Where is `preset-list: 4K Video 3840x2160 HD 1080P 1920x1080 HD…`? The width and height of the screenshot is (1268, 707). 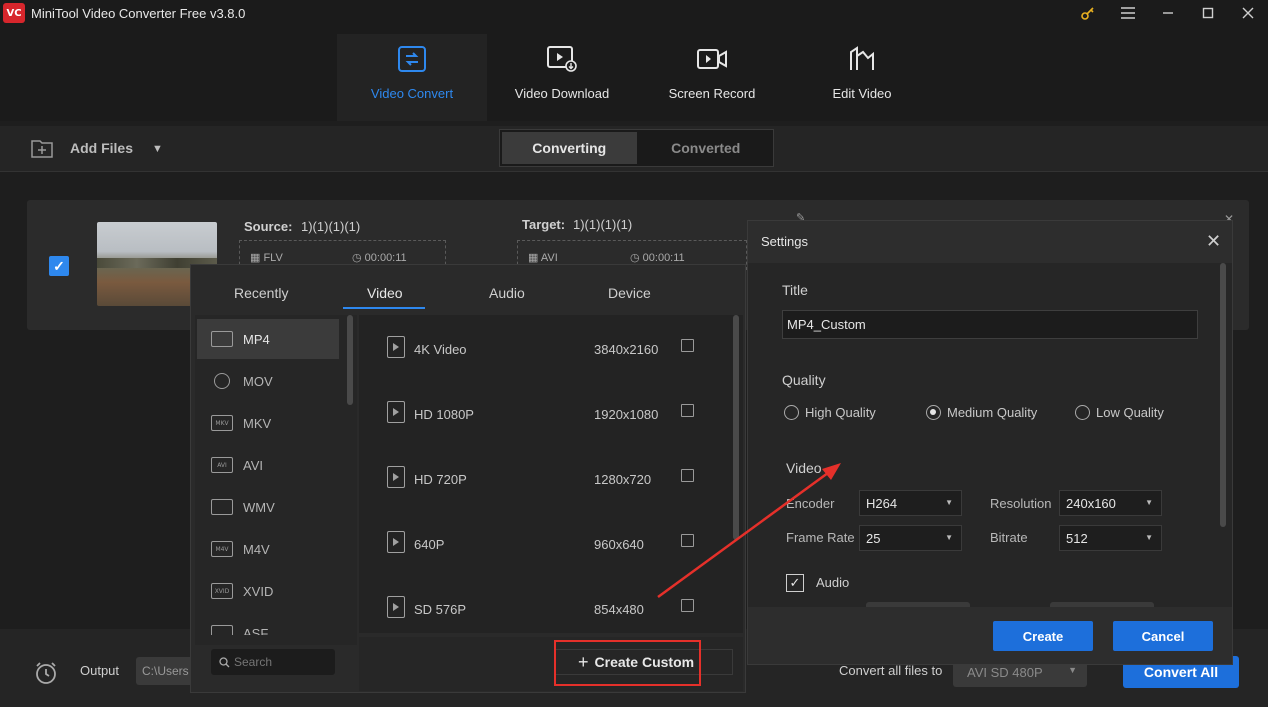
preset-list: 4K Video 3840x2160 HD 1080P 1920x1080 HD… is located at coordinates (551, 474).